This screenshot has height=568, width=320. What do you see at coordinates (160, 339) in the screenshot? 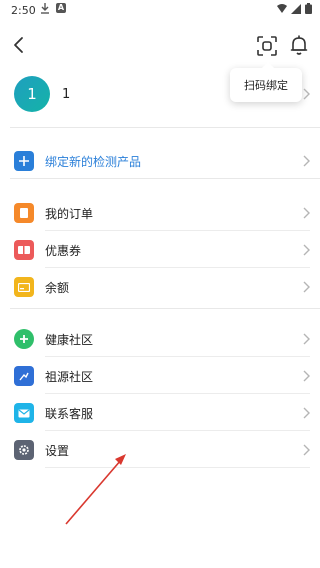
I see `menu-item-health-community: 健康社区` at bounding box center [160, 339].